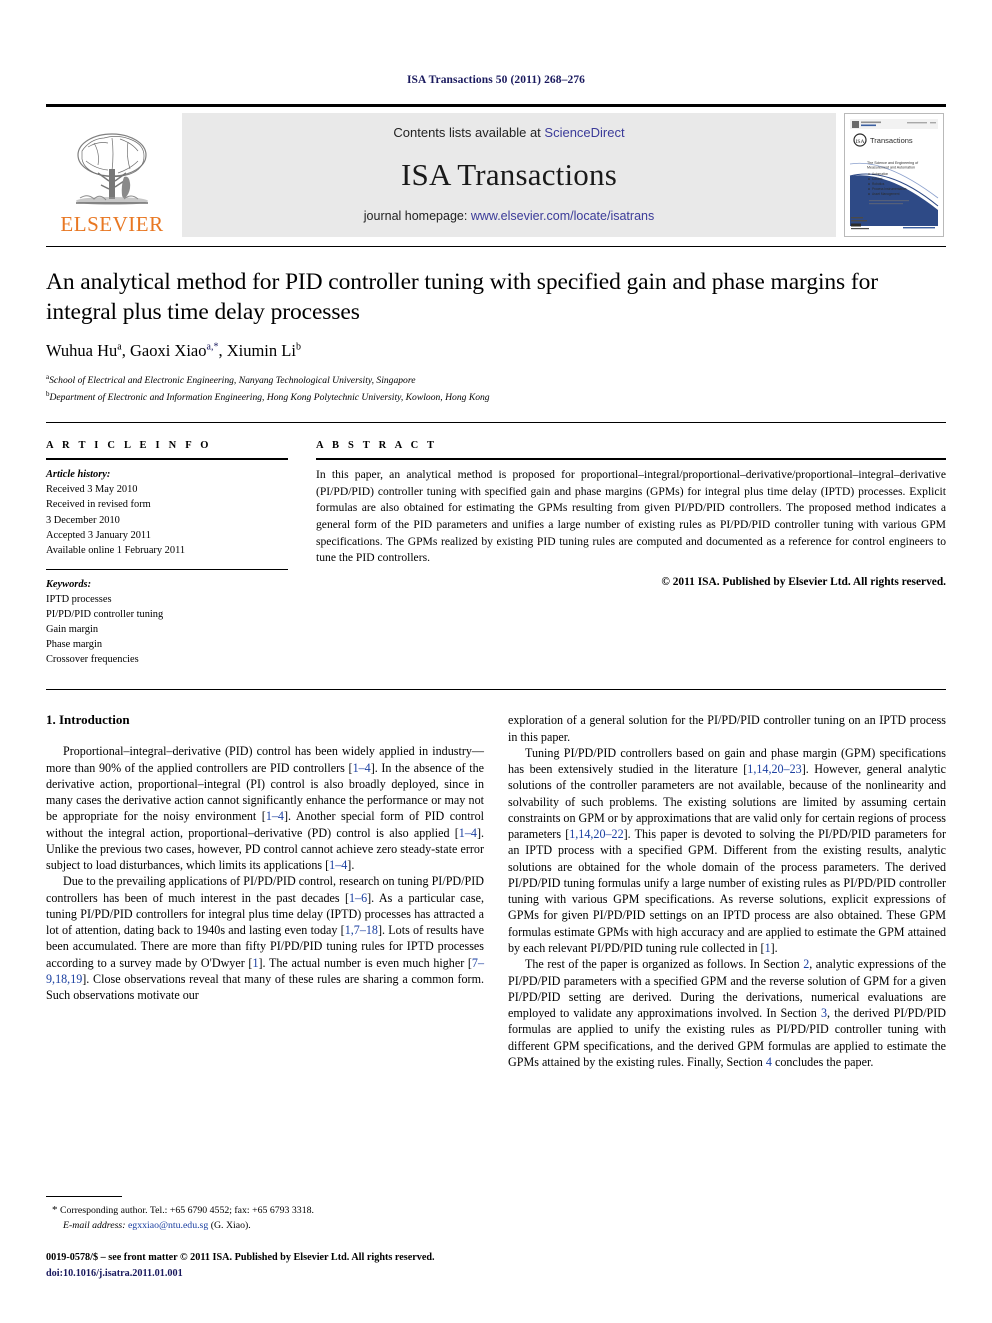  Describe the element at coordinates (82, 351) in the screenshot. I see `author-name: Wuhua Hu` at that location.